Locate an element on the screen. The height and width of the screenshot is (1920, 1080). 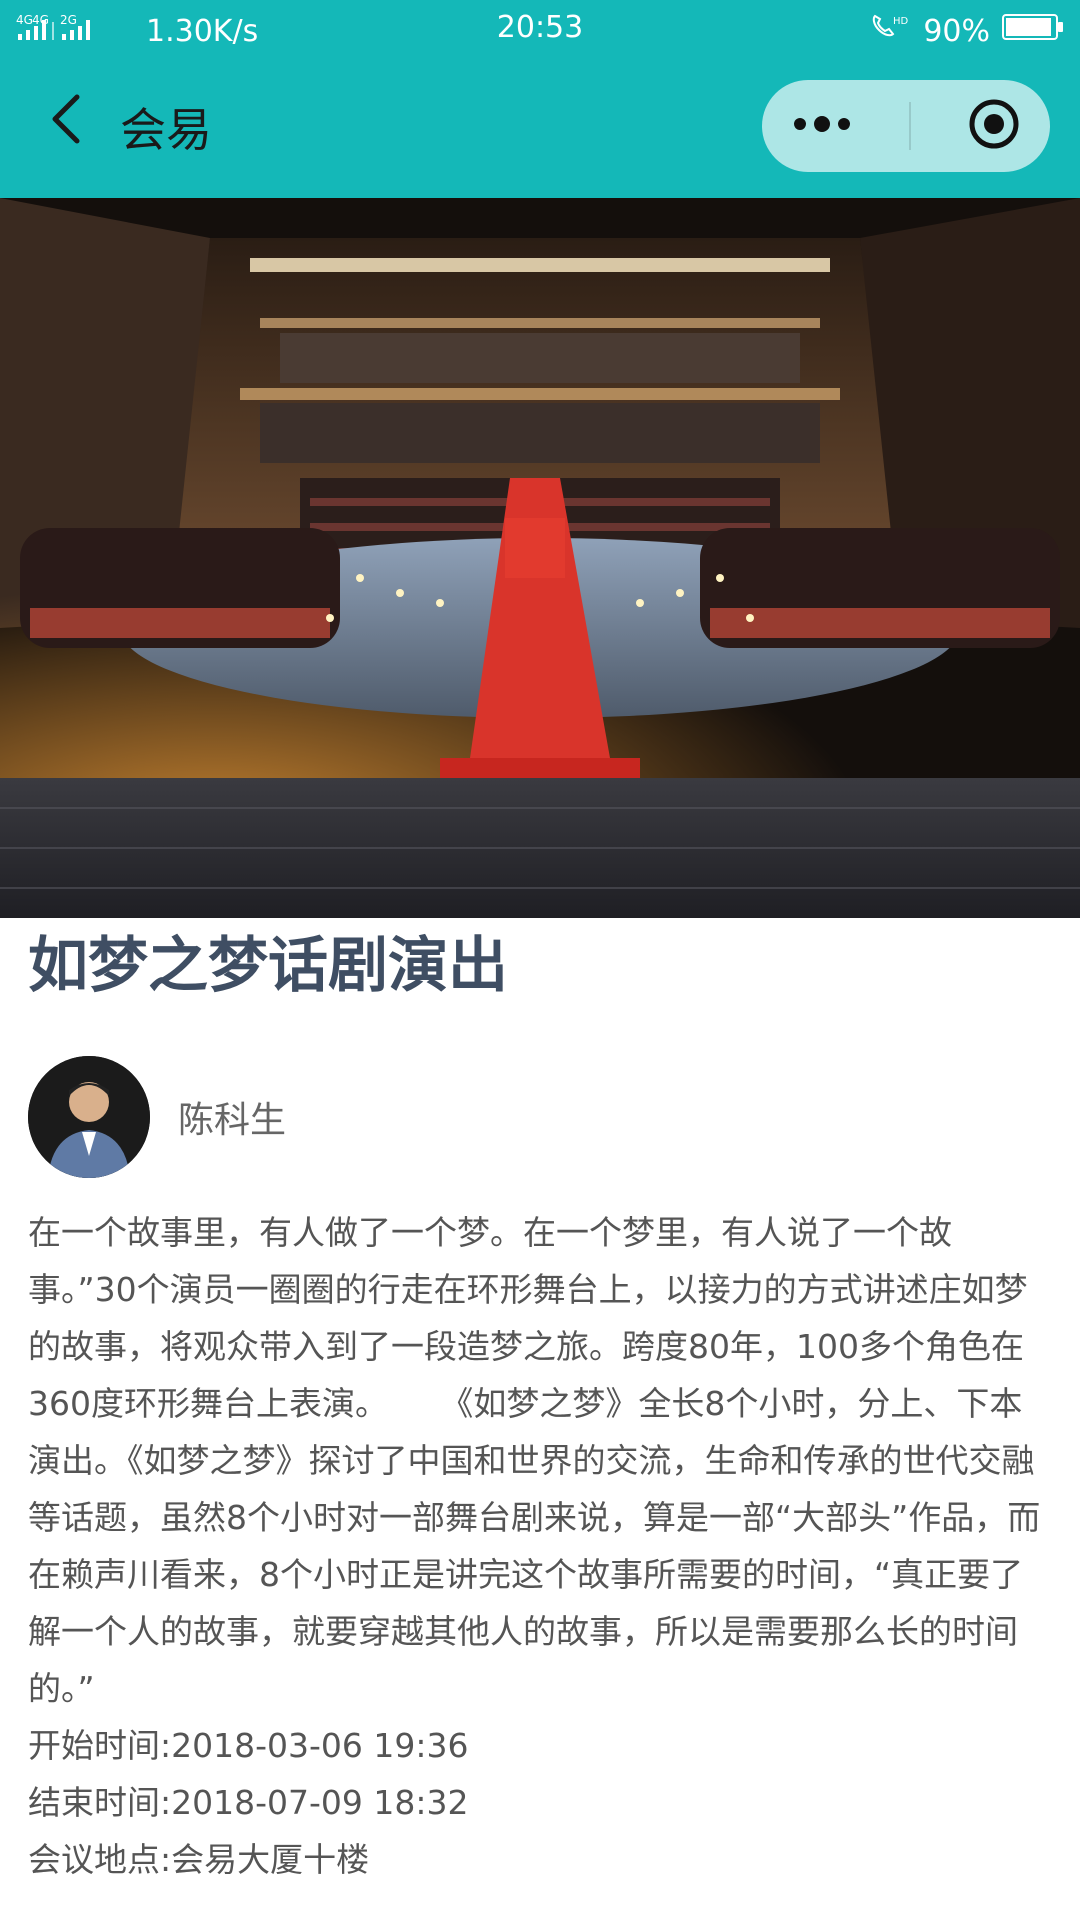
svg-text: HD is located at coordinates (901, 21).